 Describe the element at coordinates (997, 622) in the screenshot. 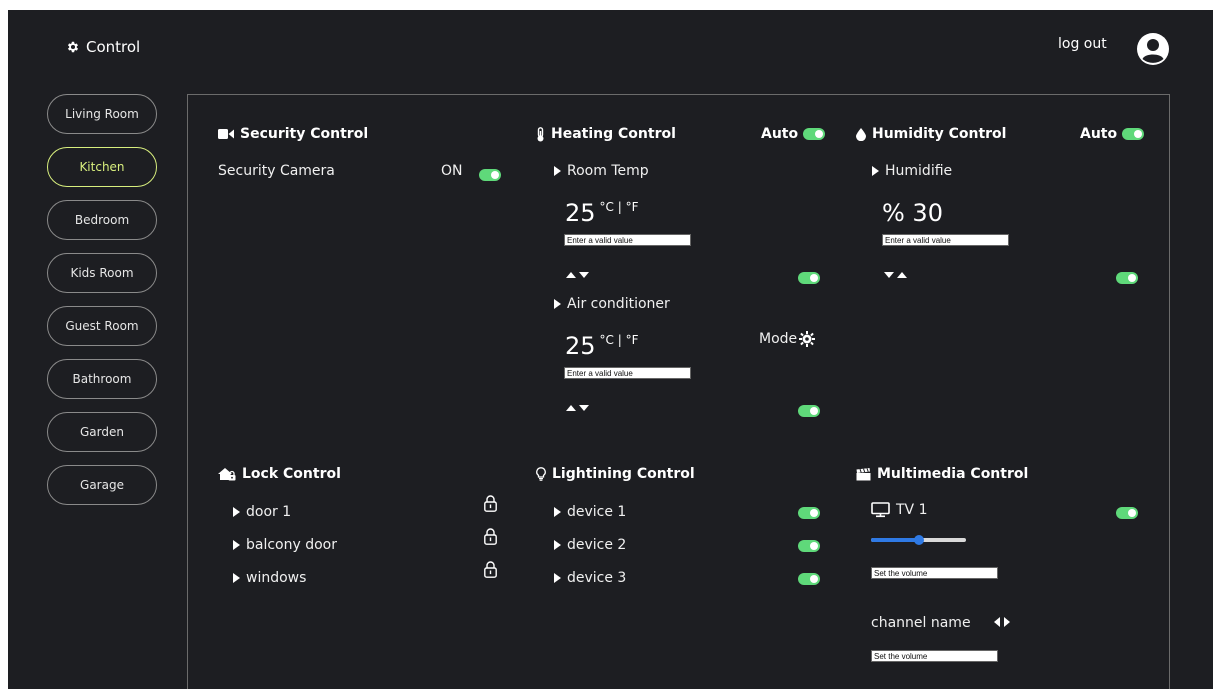

I see `channel-prev-icon` at that location.